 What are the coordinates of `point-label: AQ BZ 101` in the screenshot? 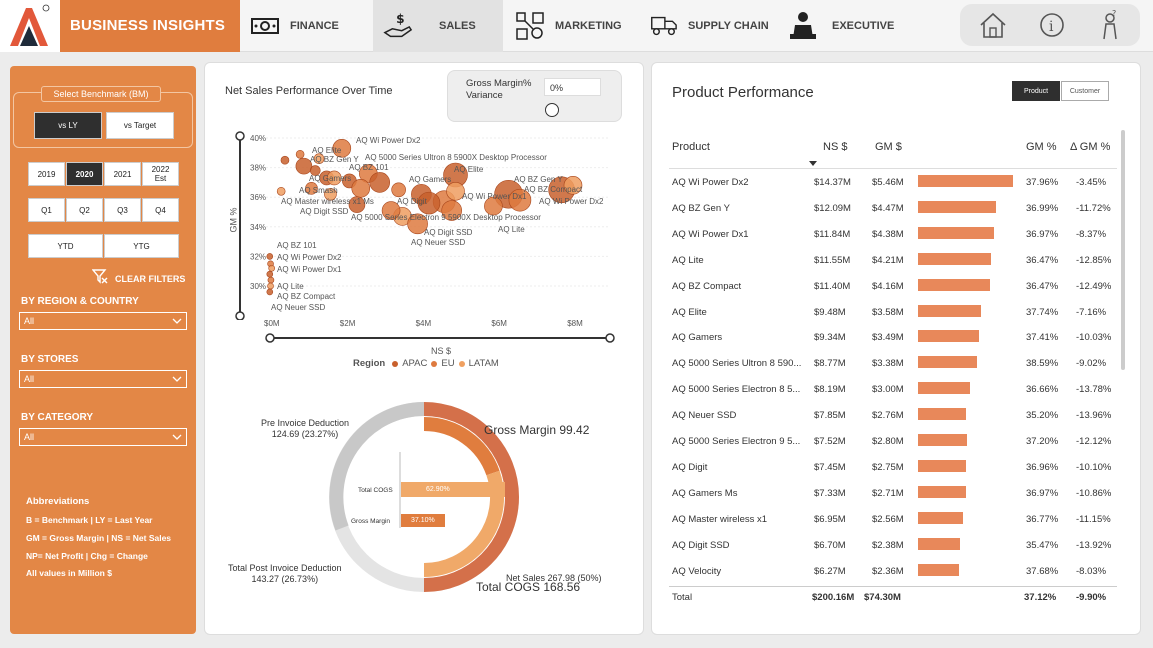 It's located at (369, 167).